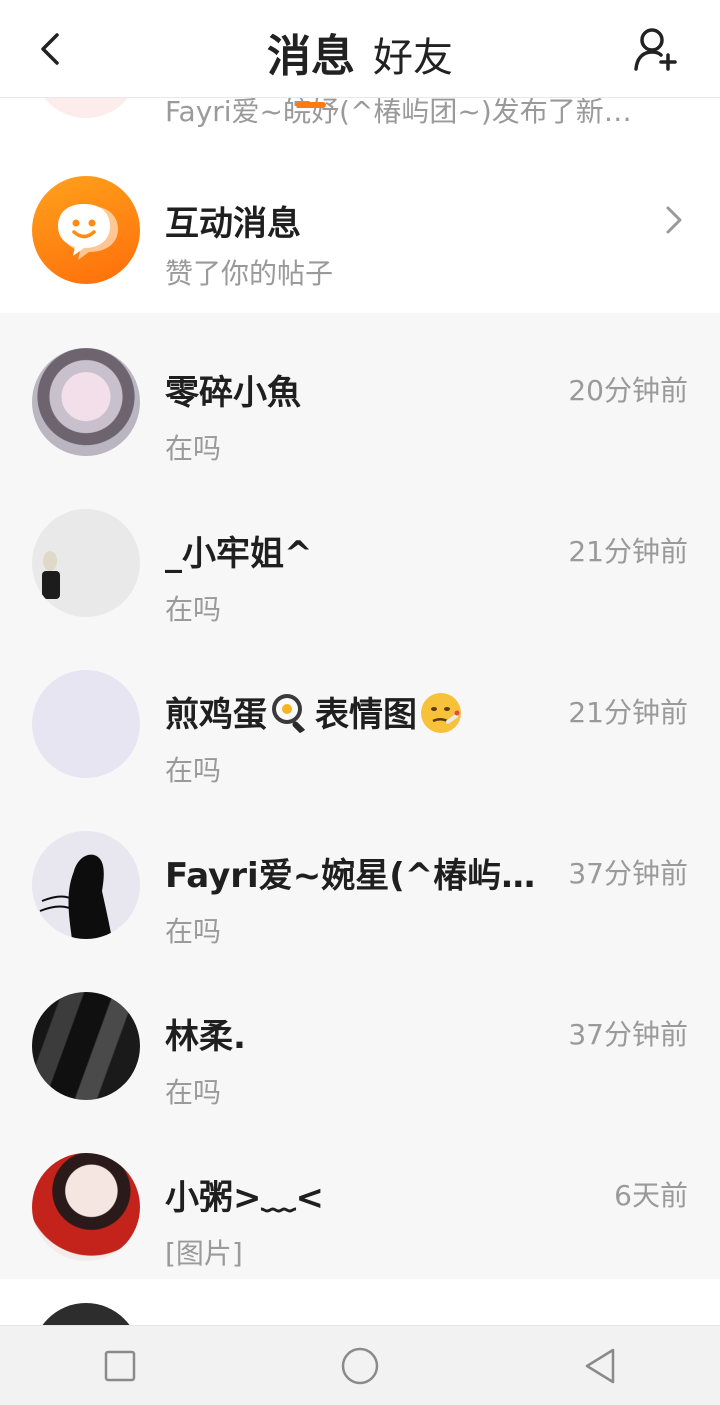 This screenshot has width=720, height=1405. Describe the element at coordinates (75, 896) in the screenshot. I see `avatar-silhouette` at that location.